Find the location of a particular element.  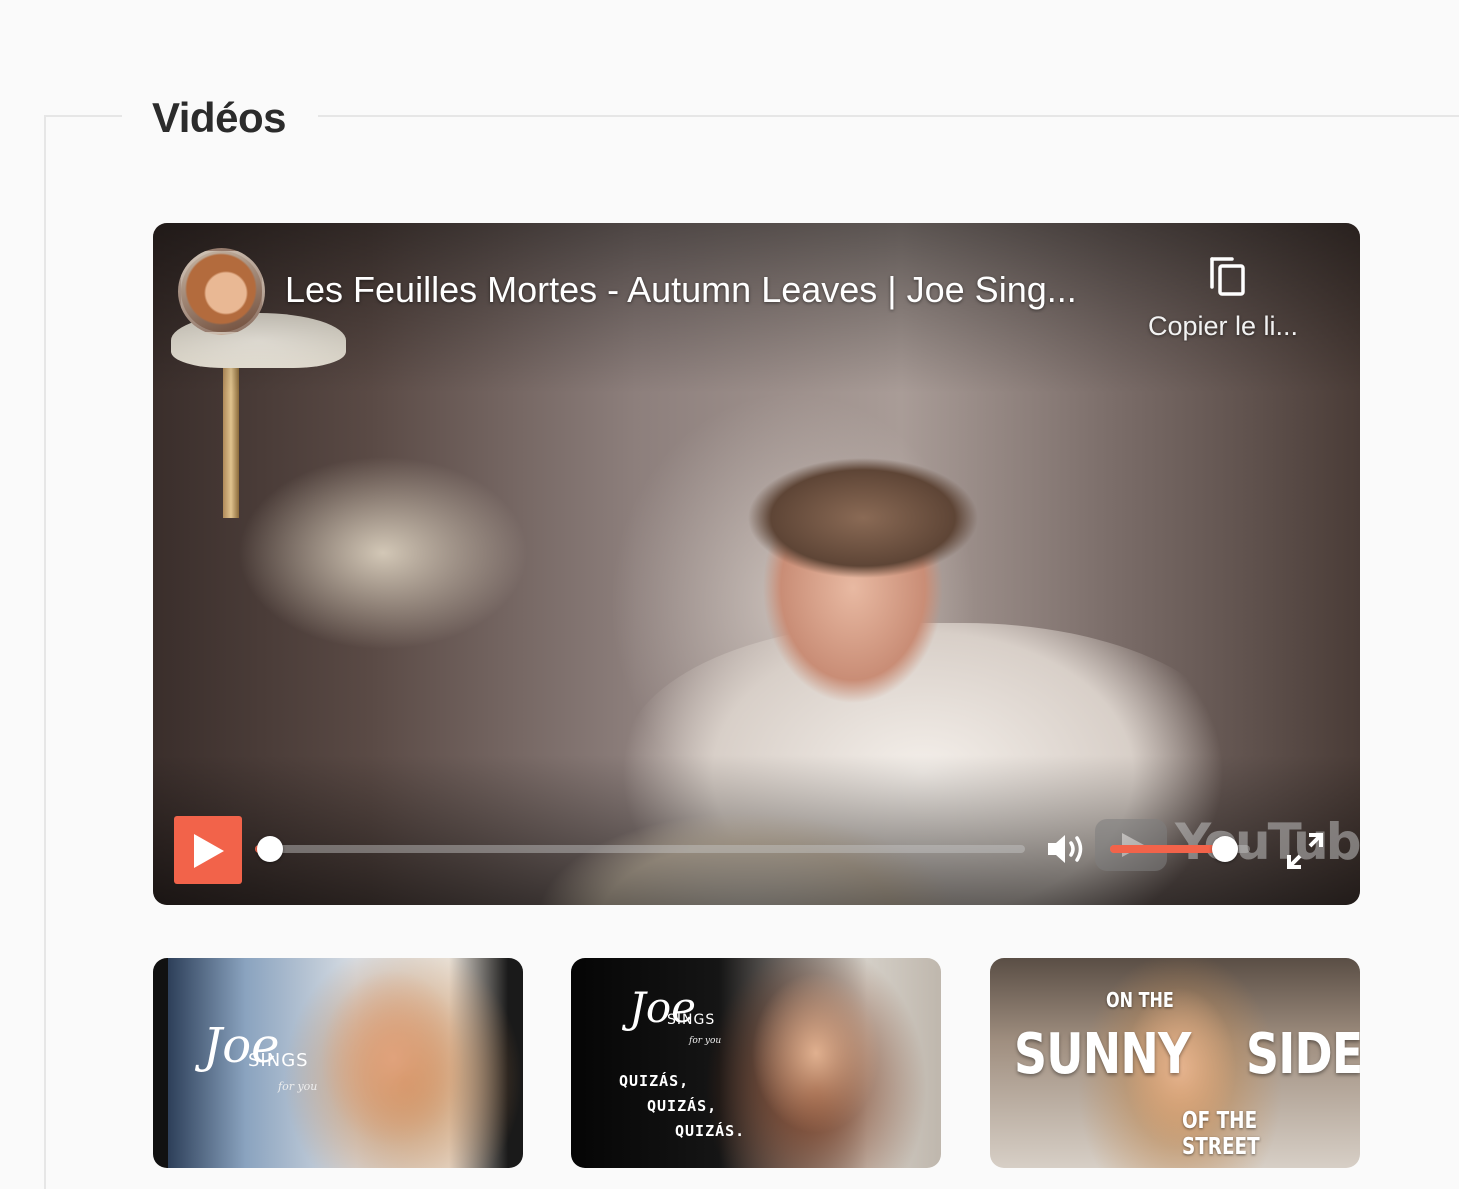

thumbnail-left-word: SUNNY is located at coordinates (1102, 1054).